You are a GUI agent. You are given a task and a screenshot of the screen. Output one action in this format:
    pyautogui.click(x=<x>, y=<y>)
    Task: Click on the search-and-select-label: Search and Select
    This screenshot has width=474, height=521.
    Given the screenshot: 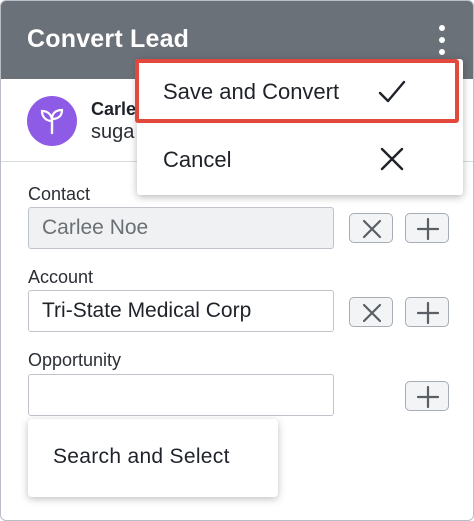 What is the action you would take?
    pyautogui.click(x=141, y=456)
    